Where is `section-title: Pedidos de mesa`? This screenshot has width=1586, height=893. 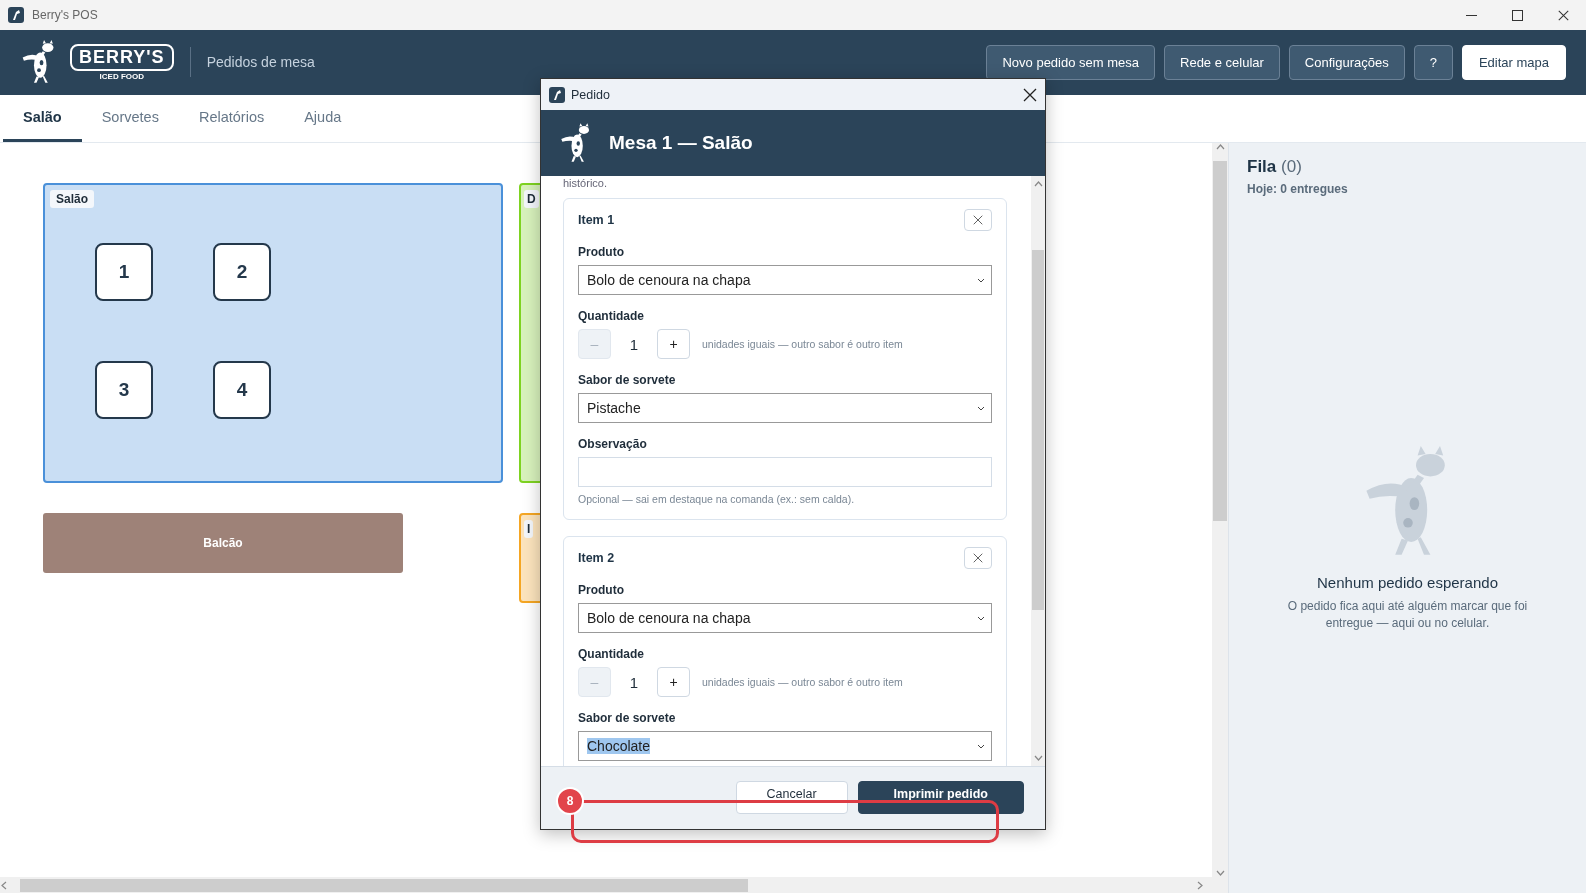 section-title: Pedidos de mesa is located at coordinates (260, 62).